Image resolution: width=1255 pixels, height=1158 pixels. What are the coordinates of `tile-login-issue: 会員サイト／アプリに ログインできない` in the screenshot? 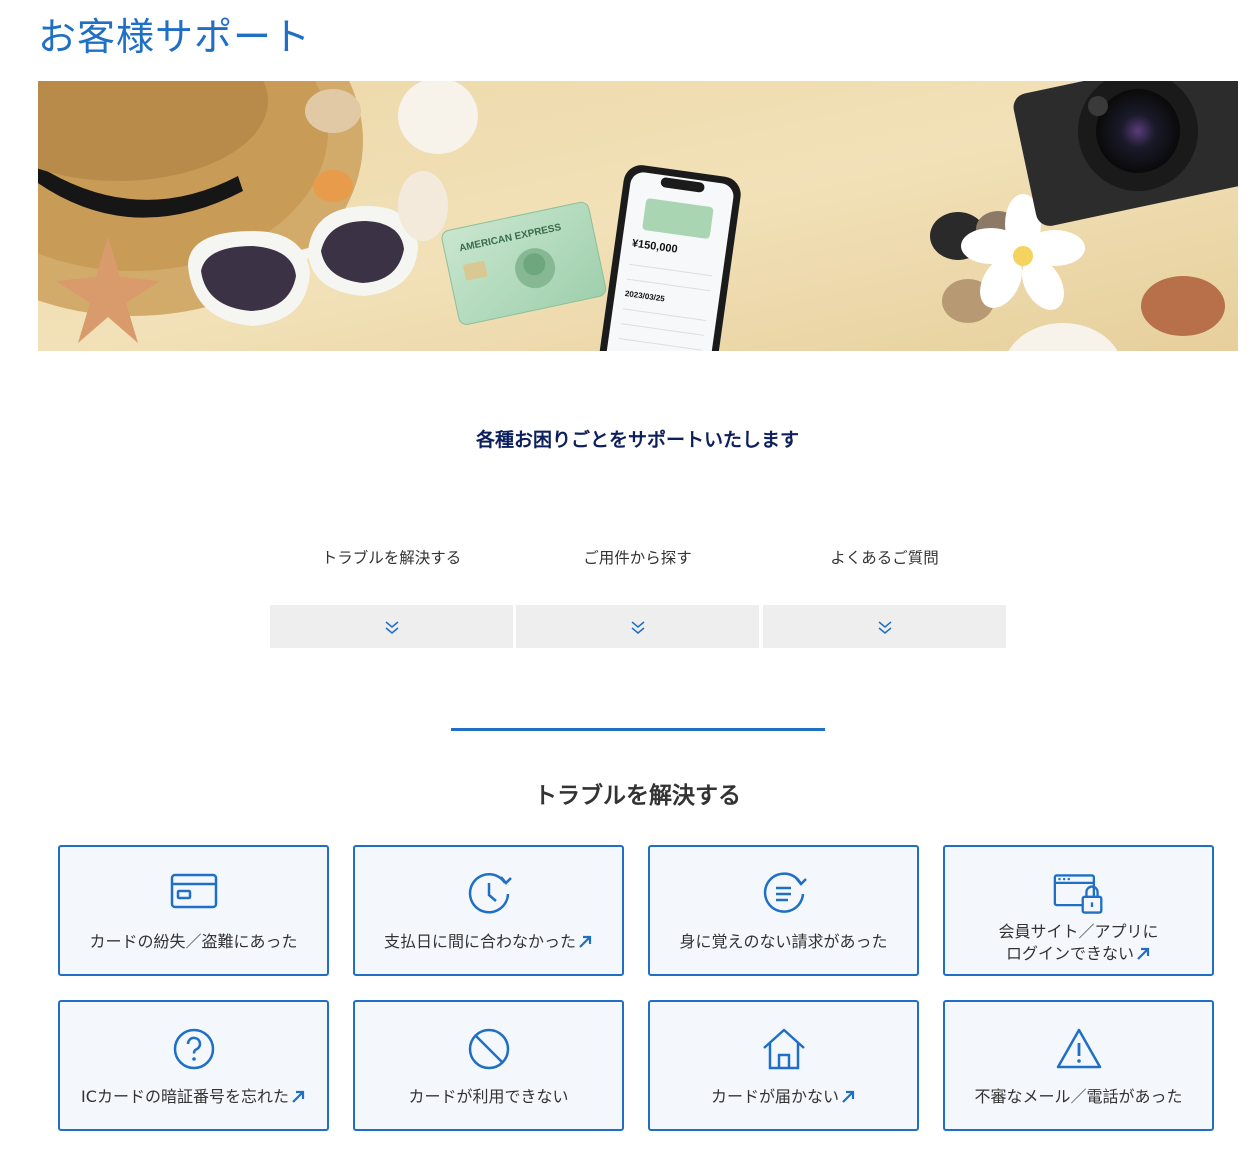 It's located at (1078, 910).